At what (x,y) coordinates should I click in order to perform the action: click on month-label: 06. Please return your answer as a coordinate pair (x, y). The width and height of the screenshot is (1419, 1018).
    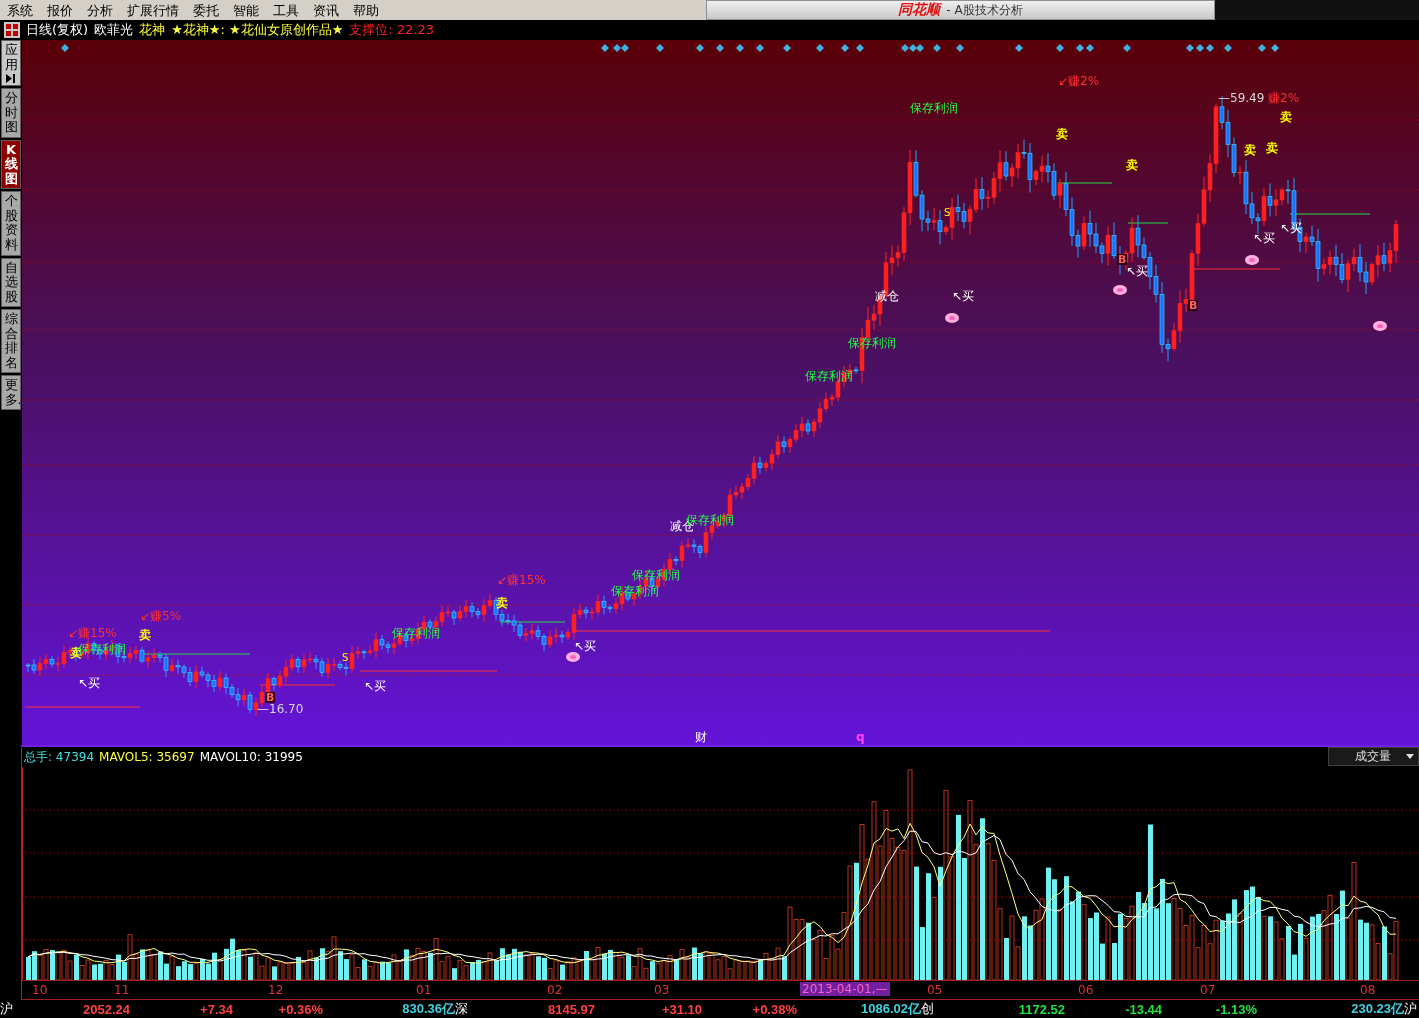
    Looking at the image, I should click on (1086, 990).